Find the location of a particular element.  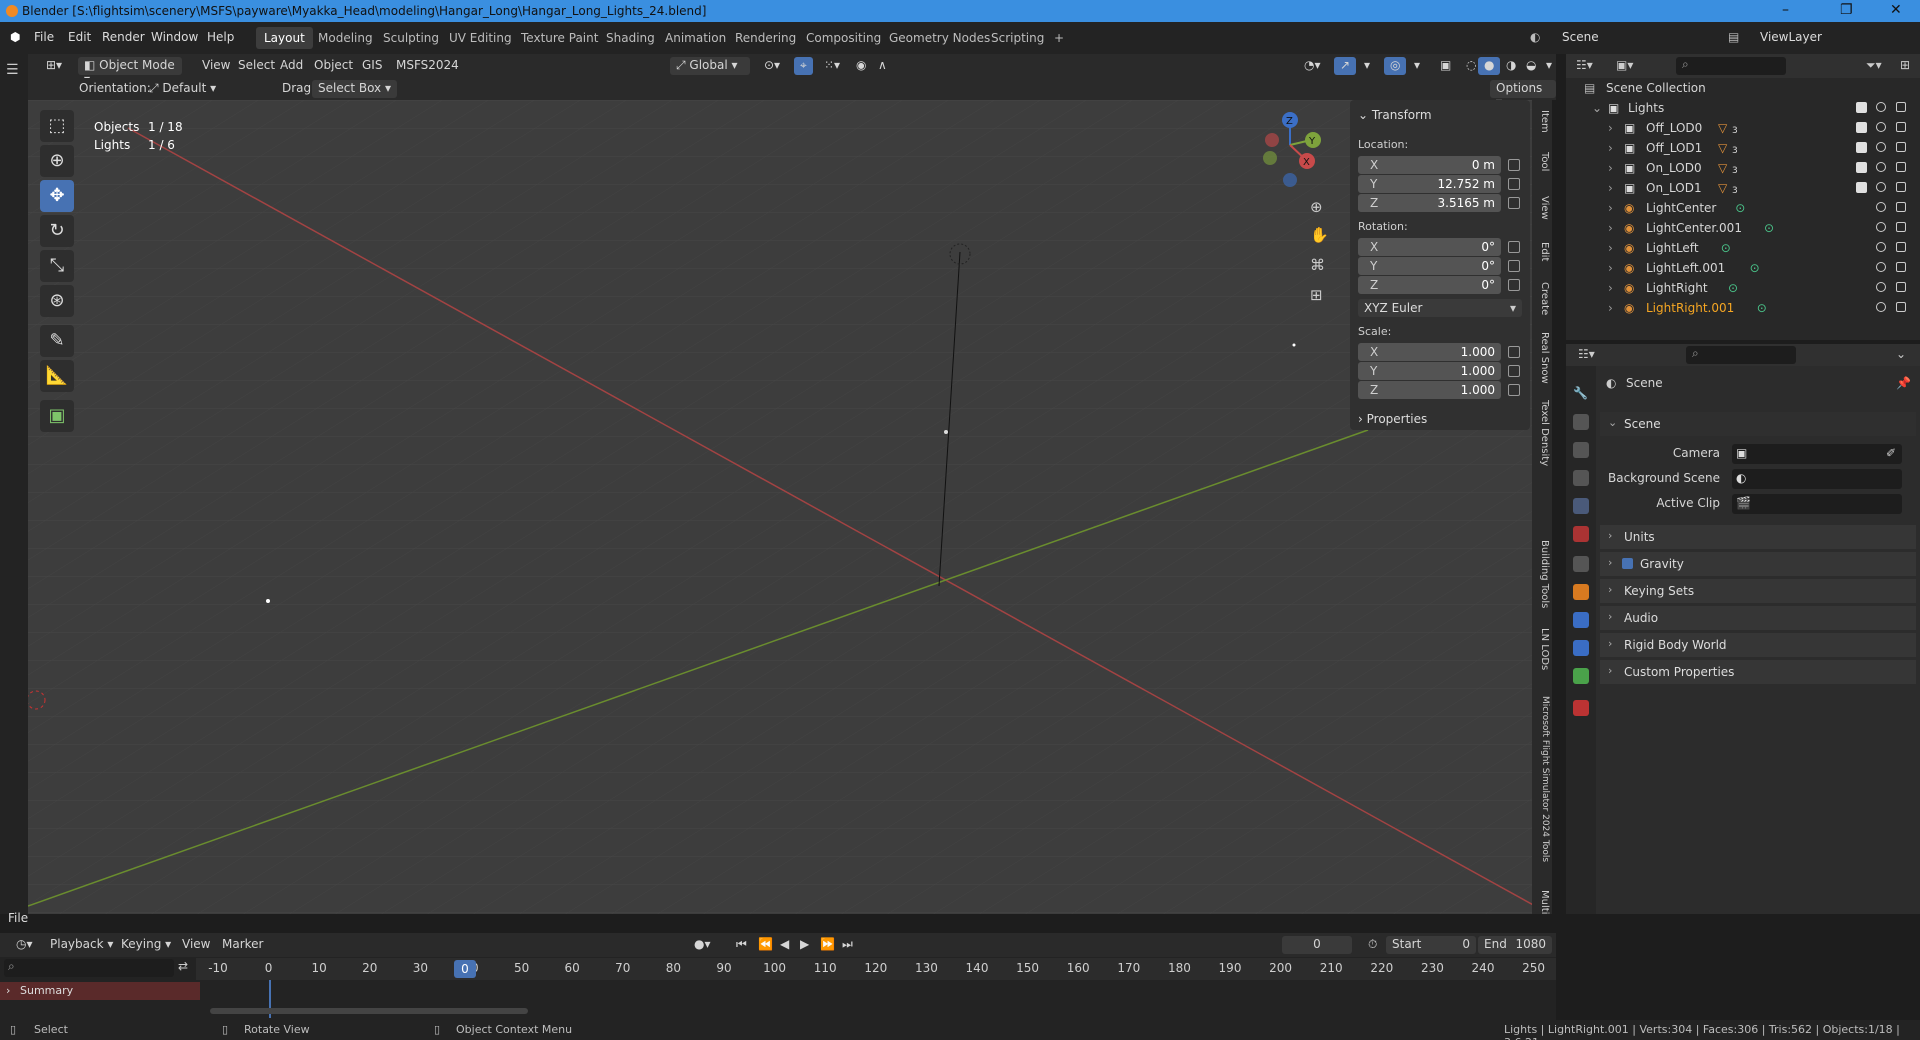

menu-object: Object is located at coordinates (333, 66).